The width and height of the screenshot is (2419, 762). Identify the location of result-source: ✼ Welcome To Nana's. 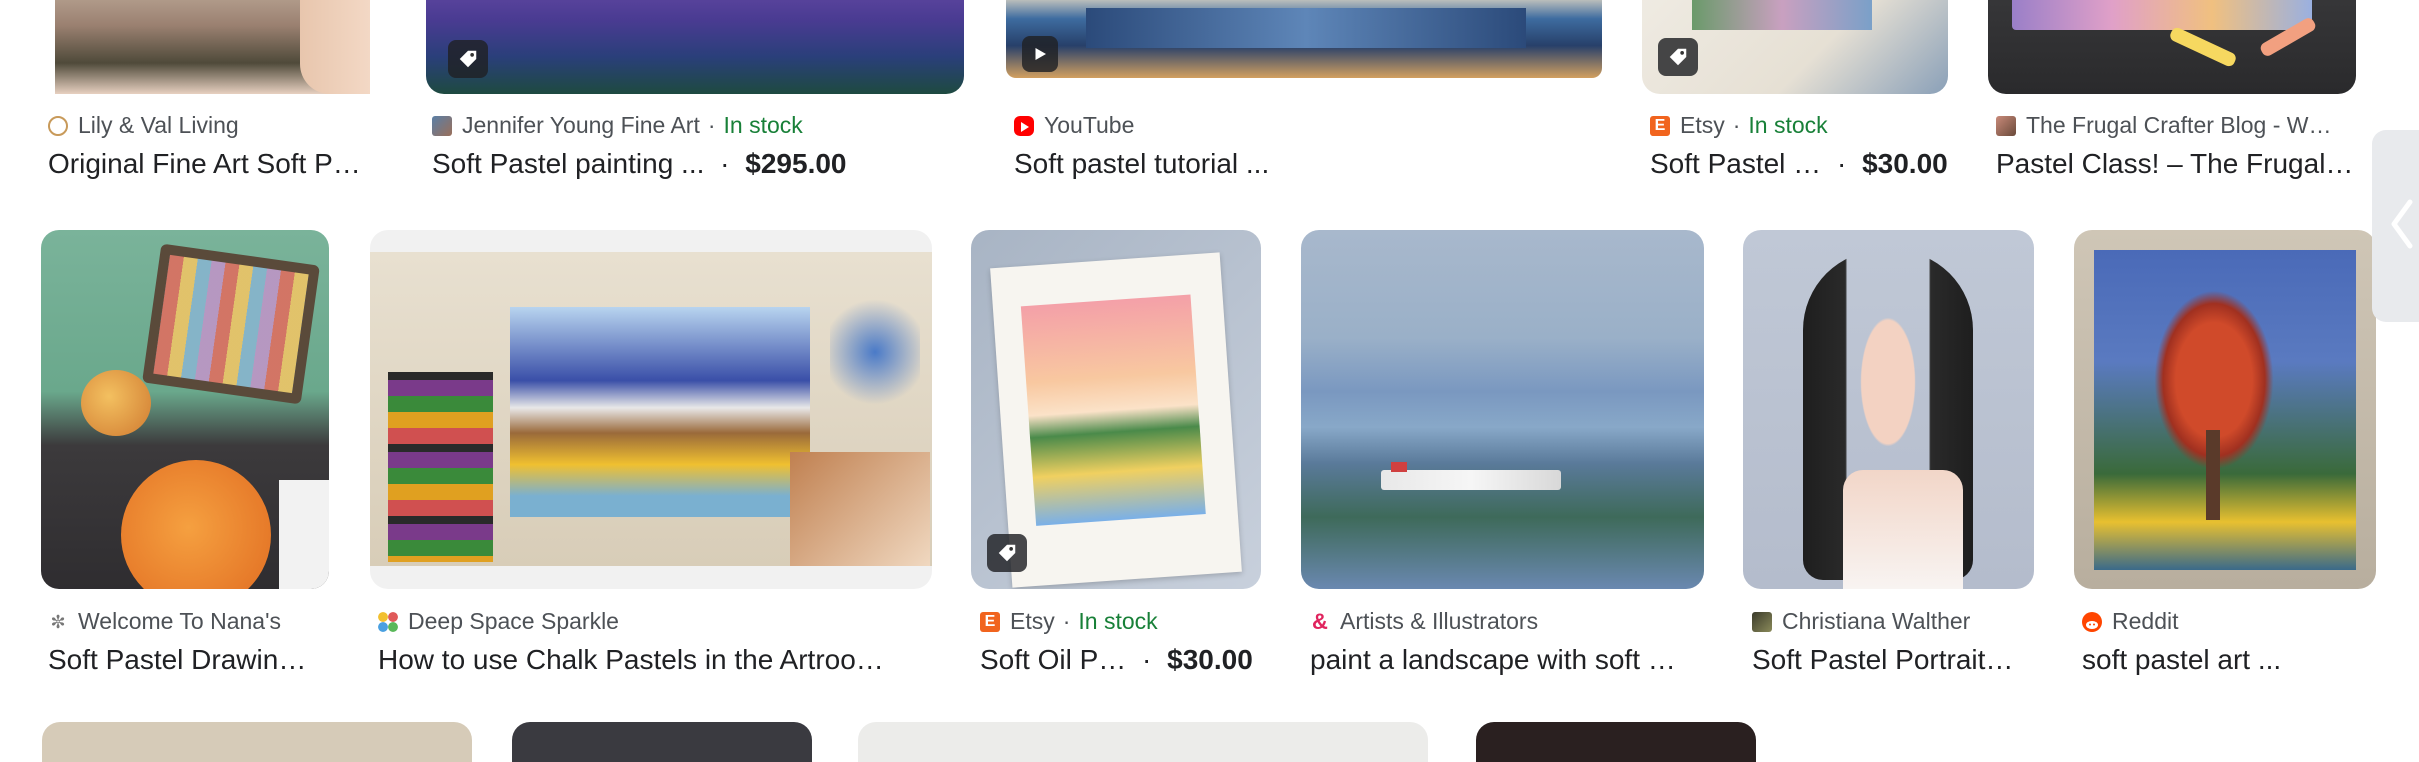
(164, 621).